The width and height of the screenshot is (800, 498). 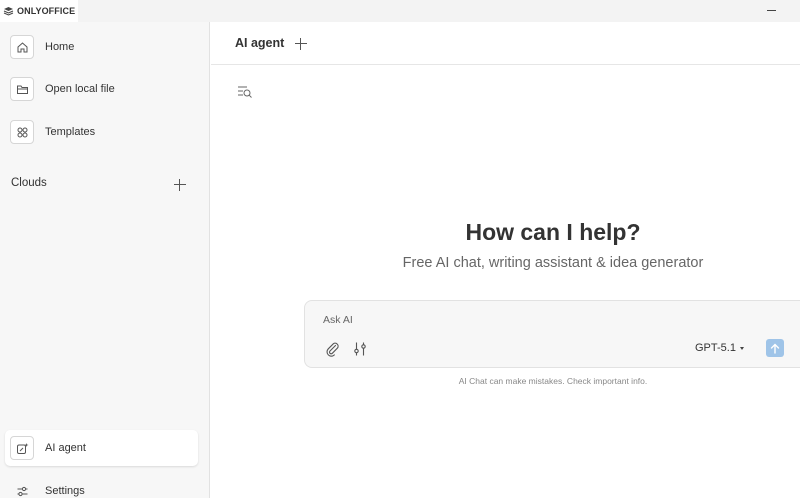 I want to click on sidebar-item-label: AI agent, so click(x=65, y=448).